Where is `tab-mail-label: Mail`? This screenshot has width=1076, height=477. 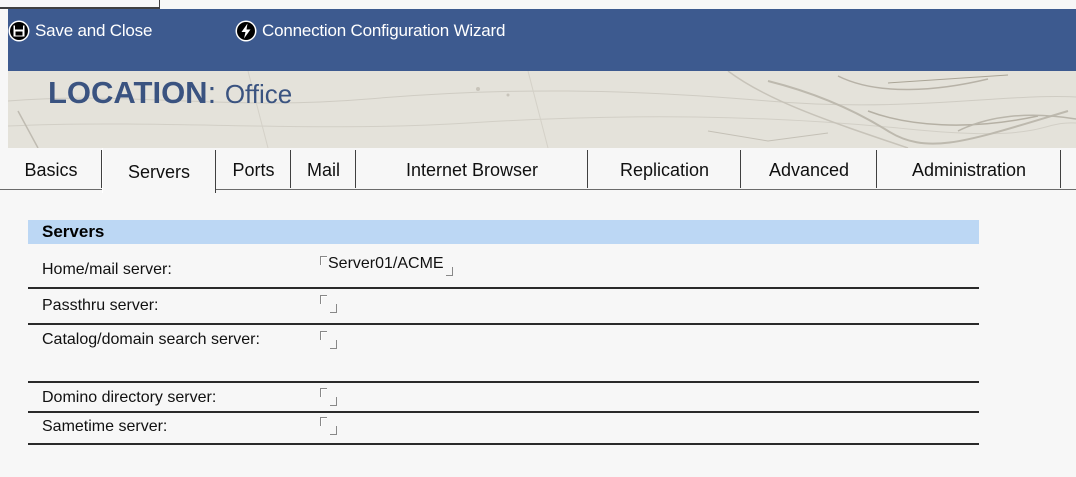 tab-mail-label: Mail is located at coordinates (323, 170).